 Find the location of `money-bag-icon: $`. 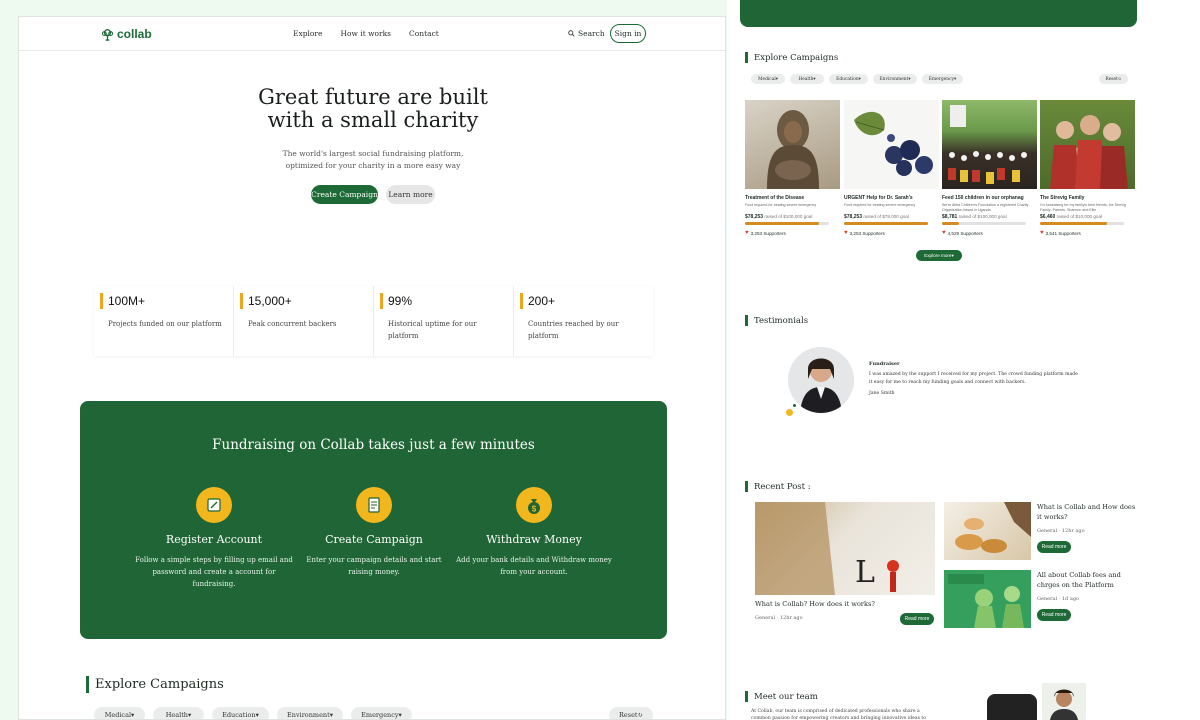

money-bag-icon: $ is located at coordinates (534, 505).